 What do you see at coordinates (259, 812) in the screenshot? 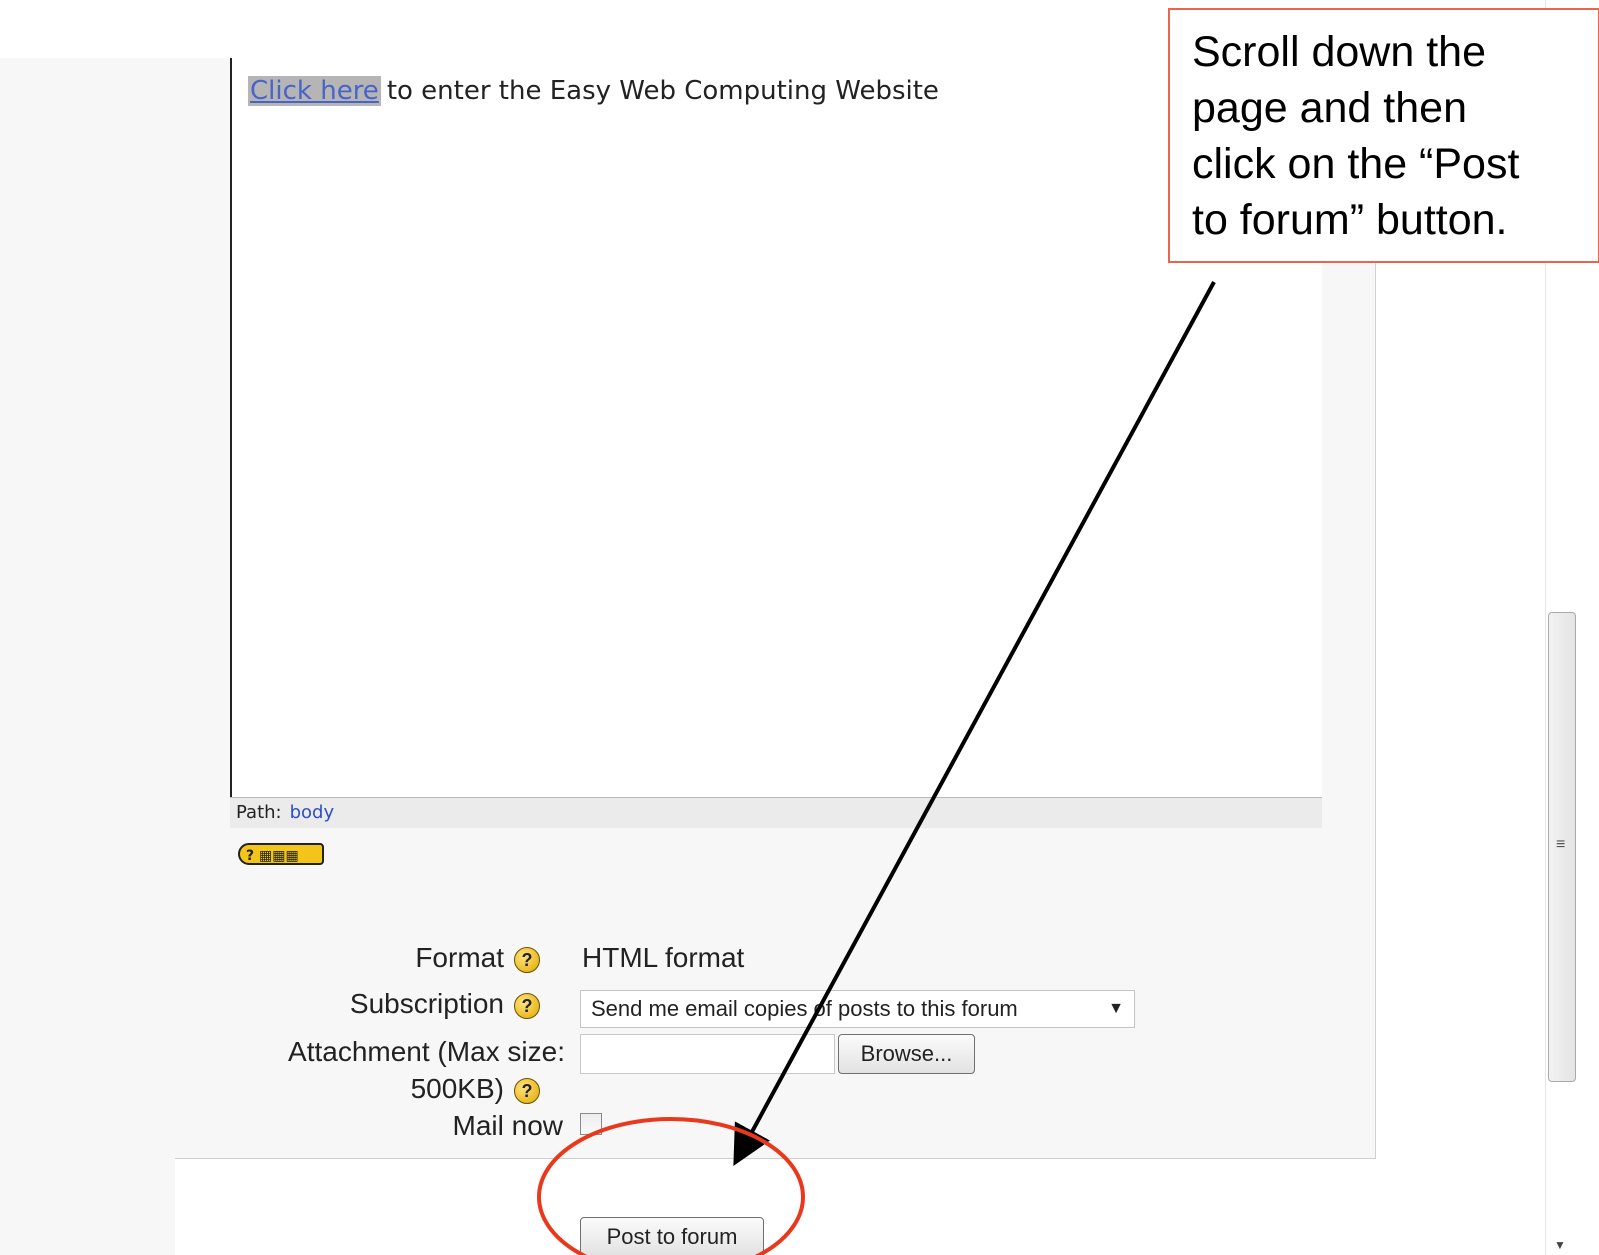
I see `path-label: Path:` at bounding box center [259, 812].